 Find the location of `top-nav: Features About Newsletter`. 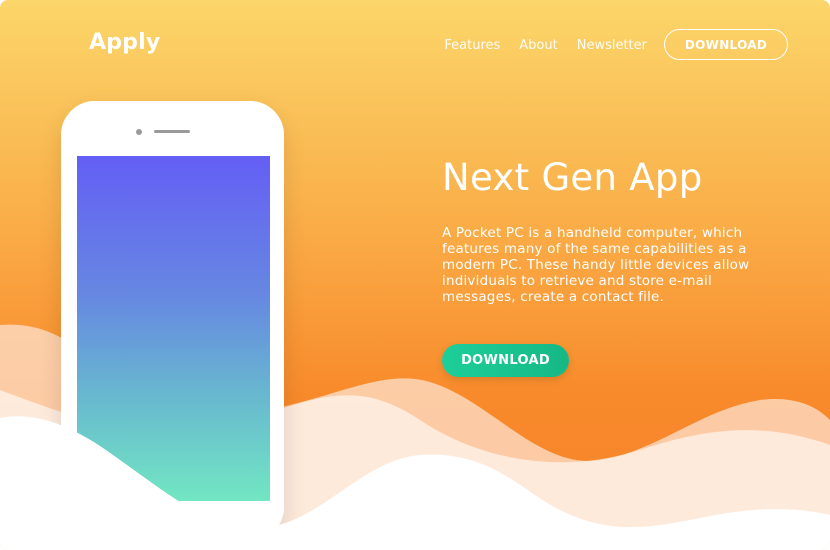

top-nav: Features About Newsletter is located at coordinates (545, 45).